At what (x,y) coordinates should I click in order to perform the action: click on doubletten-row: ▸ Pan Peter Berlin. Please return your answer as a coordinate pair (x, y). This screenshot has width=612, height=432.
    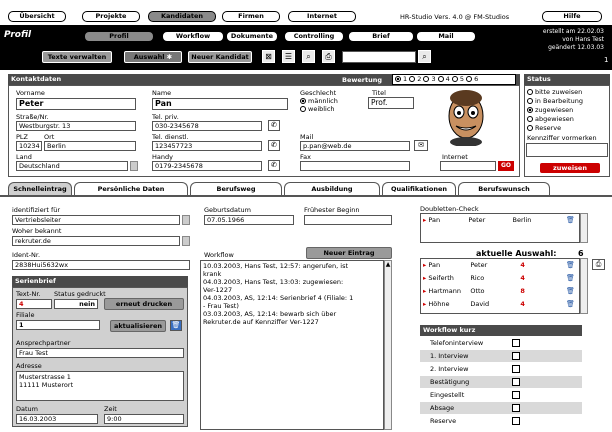
    Looking at the image, I should click on (477, 220).